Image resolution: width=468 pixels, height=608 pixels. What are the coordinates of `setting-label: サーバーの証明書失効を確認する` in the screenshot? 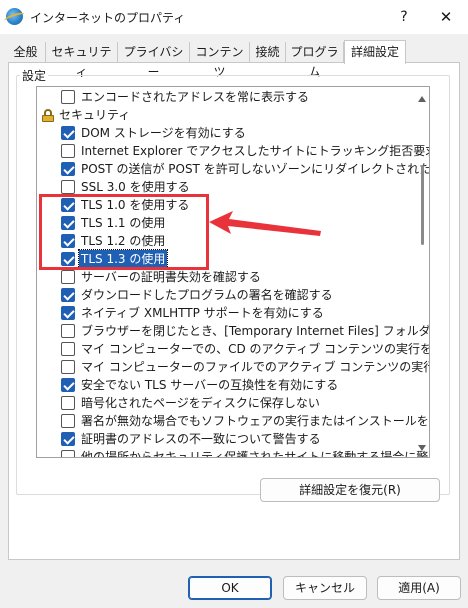 It's located at (171, 277).